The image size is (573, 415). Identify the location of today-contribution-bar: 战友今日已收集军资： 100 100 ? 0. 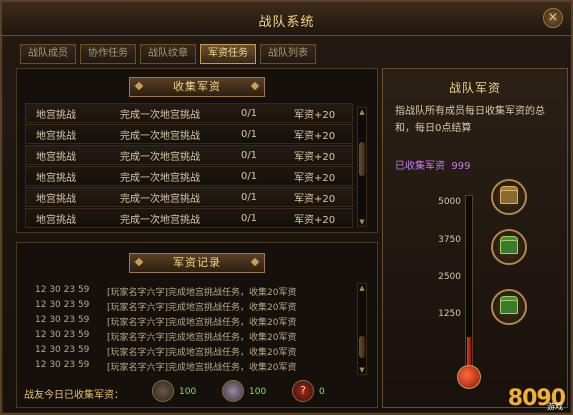
(189, 393).